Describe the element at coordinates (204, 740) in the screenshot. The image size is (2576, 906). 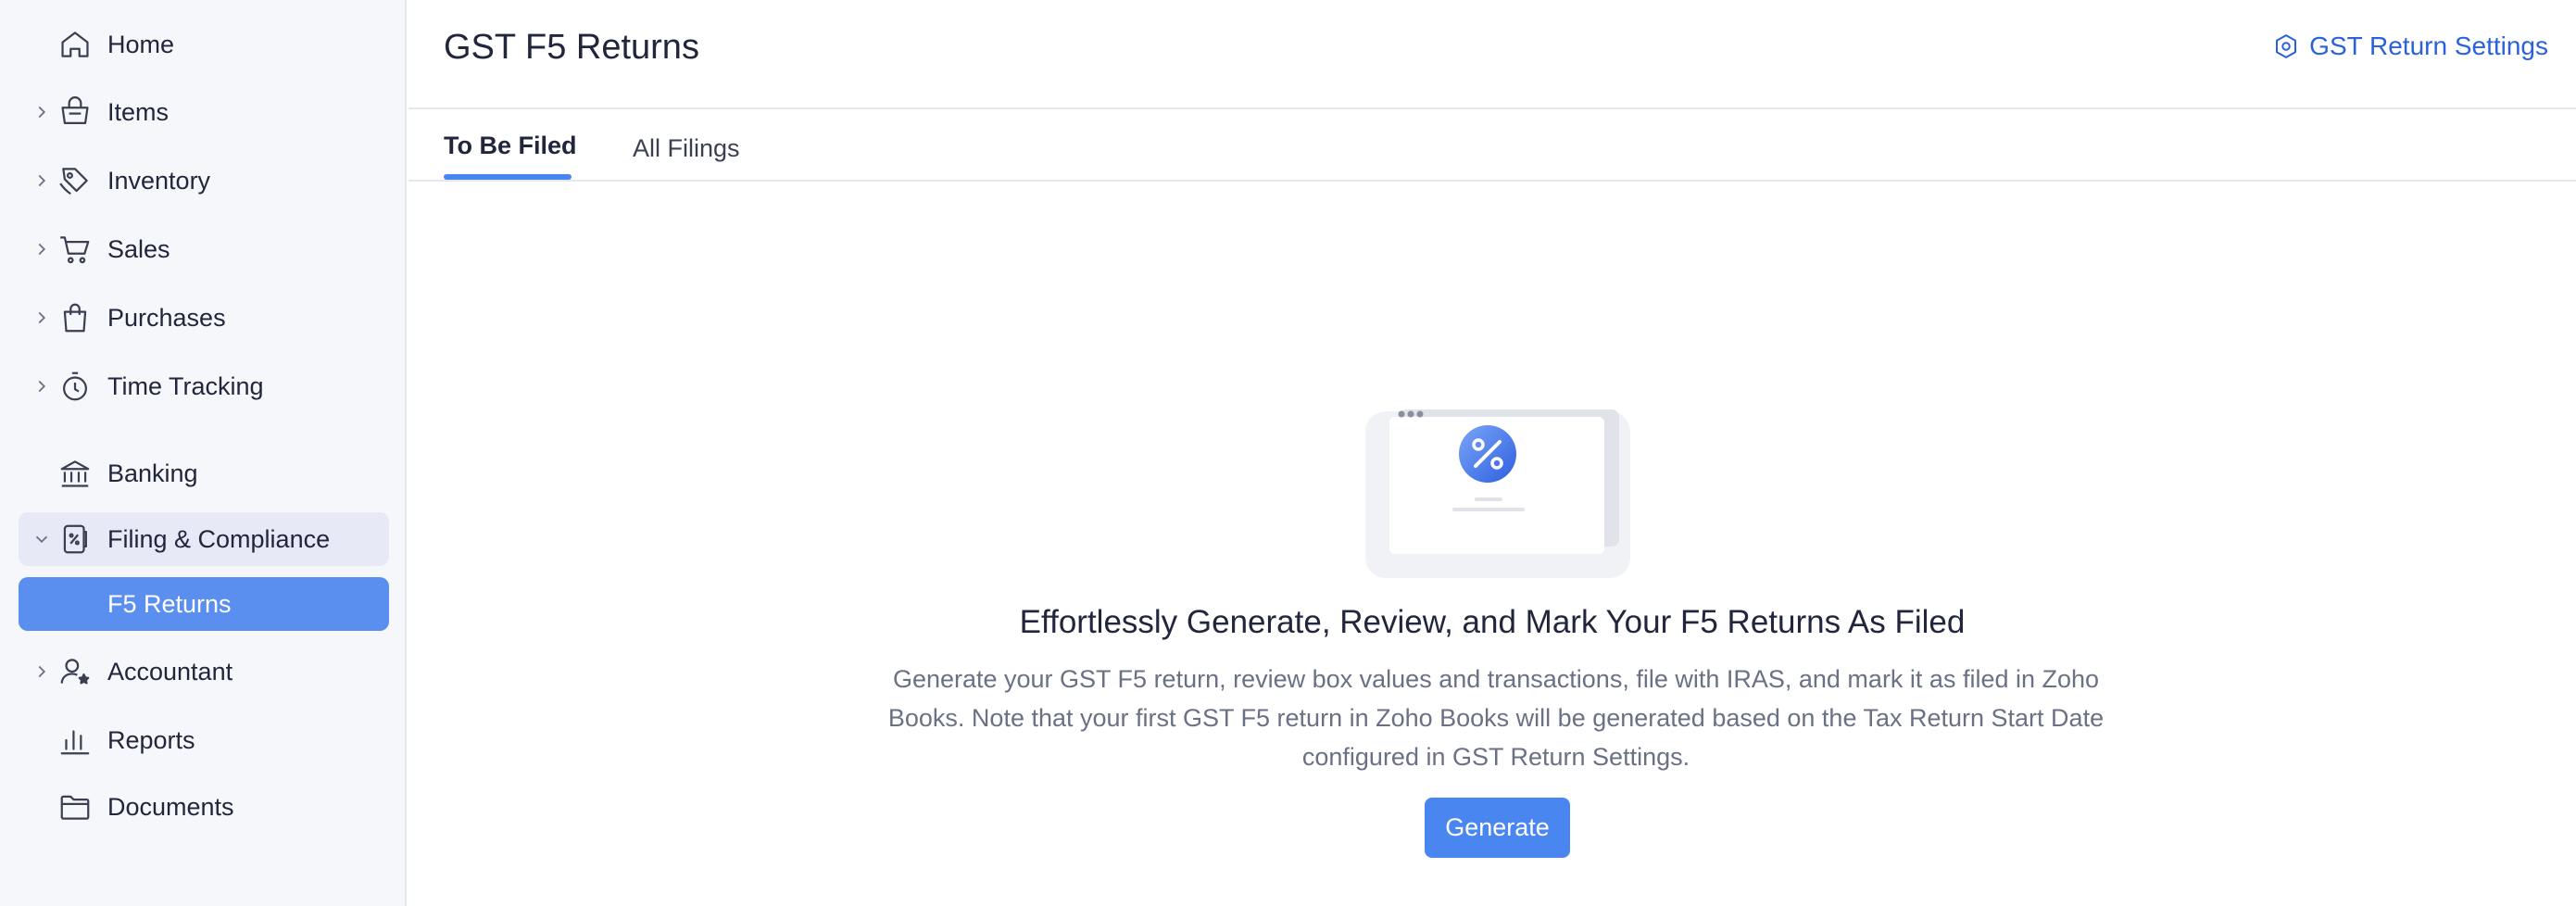
I see `sidebar-item-reports: Reports` at that location.